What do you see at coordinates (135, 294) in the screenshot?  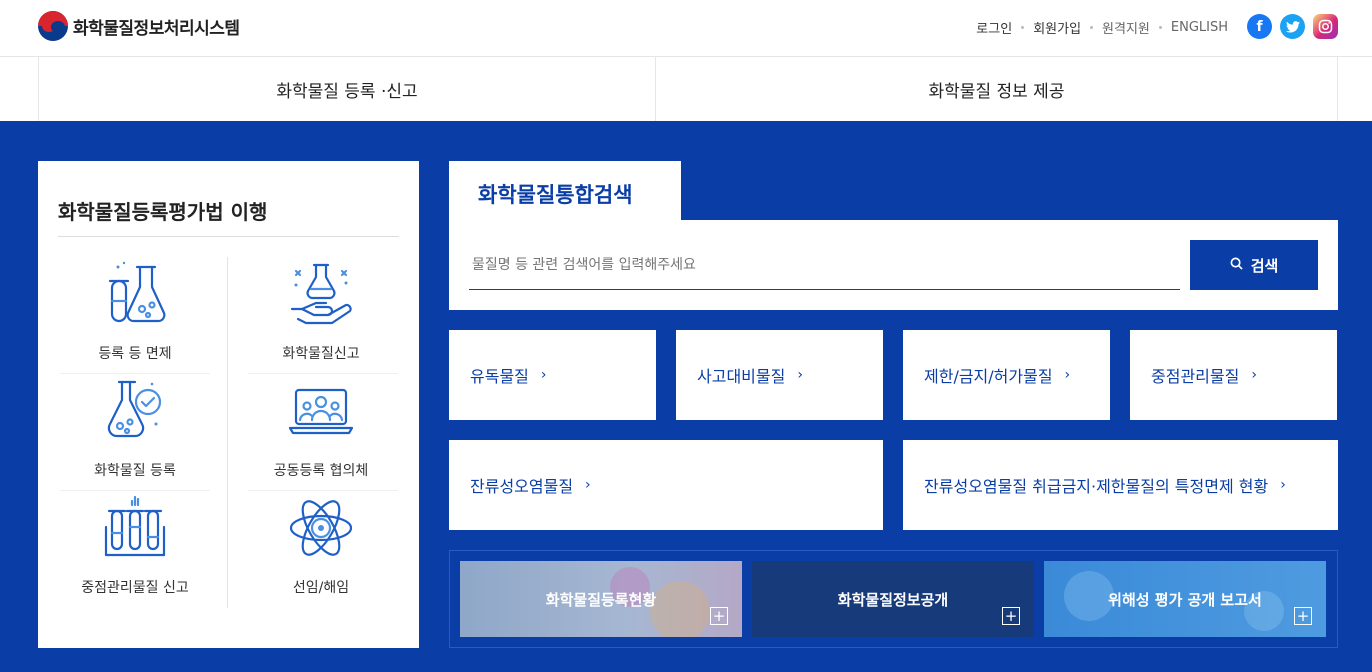 I see `flask-tubes-icon` at bounding box center [135, 294].